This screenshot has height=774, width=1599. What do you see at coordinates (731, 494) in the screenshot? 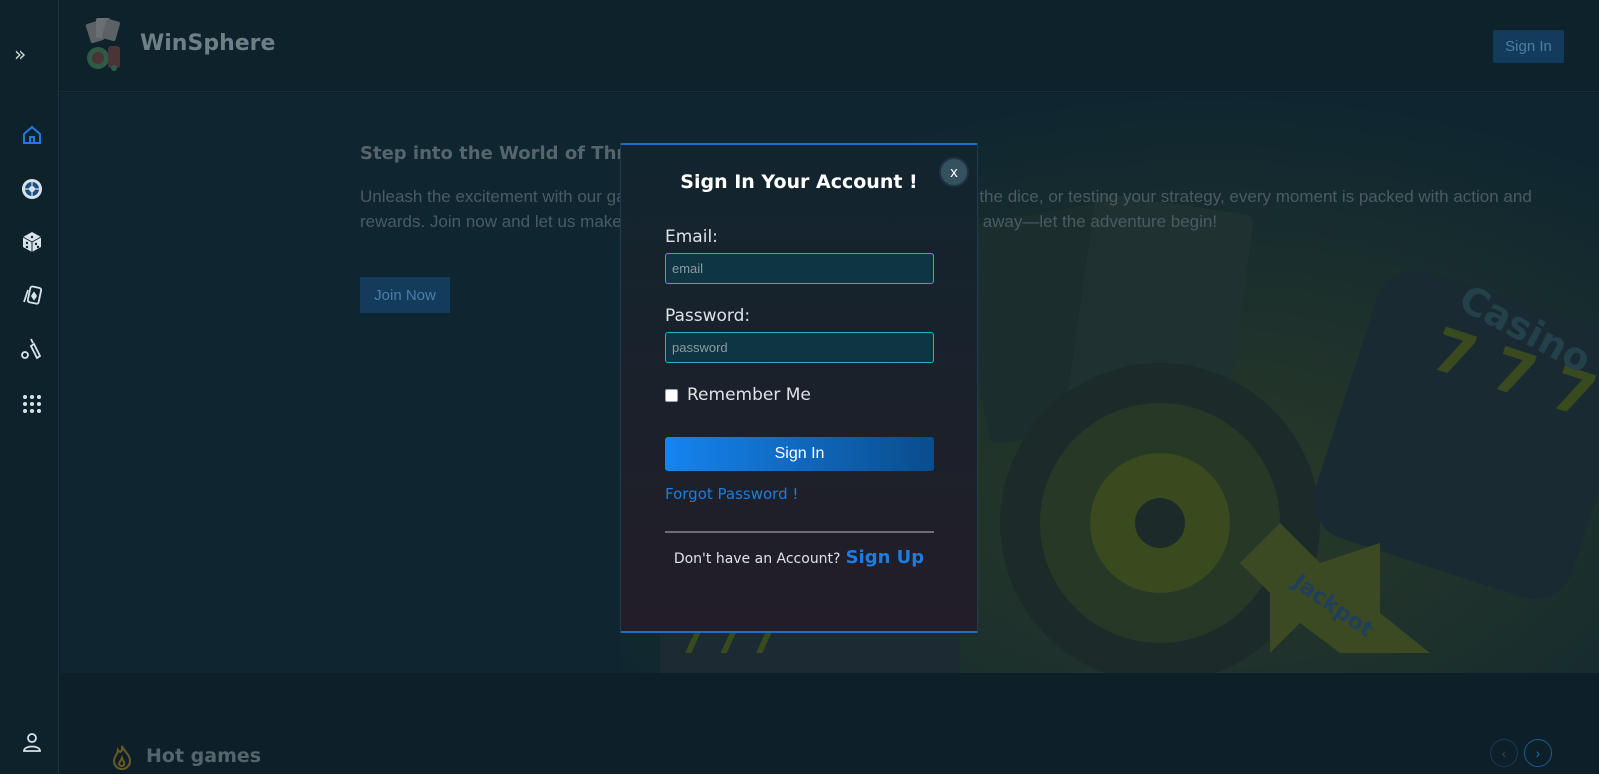
I see `forgot-password-link: Forgot Password !` at bounding box center [731, 494].